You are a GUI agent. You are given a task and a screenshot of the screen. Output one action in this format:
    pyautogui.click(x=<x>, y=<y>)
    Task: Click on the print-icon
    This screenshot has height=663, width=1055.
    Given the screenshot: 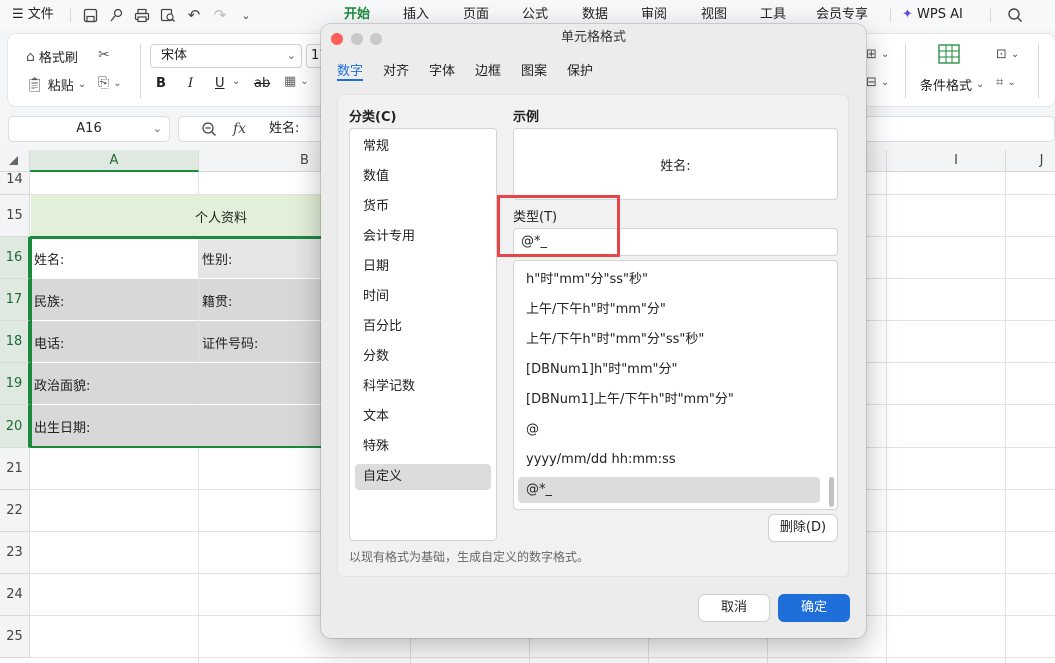 What is the action you would take?
    pyautogui.click(x=142, y=15)
    